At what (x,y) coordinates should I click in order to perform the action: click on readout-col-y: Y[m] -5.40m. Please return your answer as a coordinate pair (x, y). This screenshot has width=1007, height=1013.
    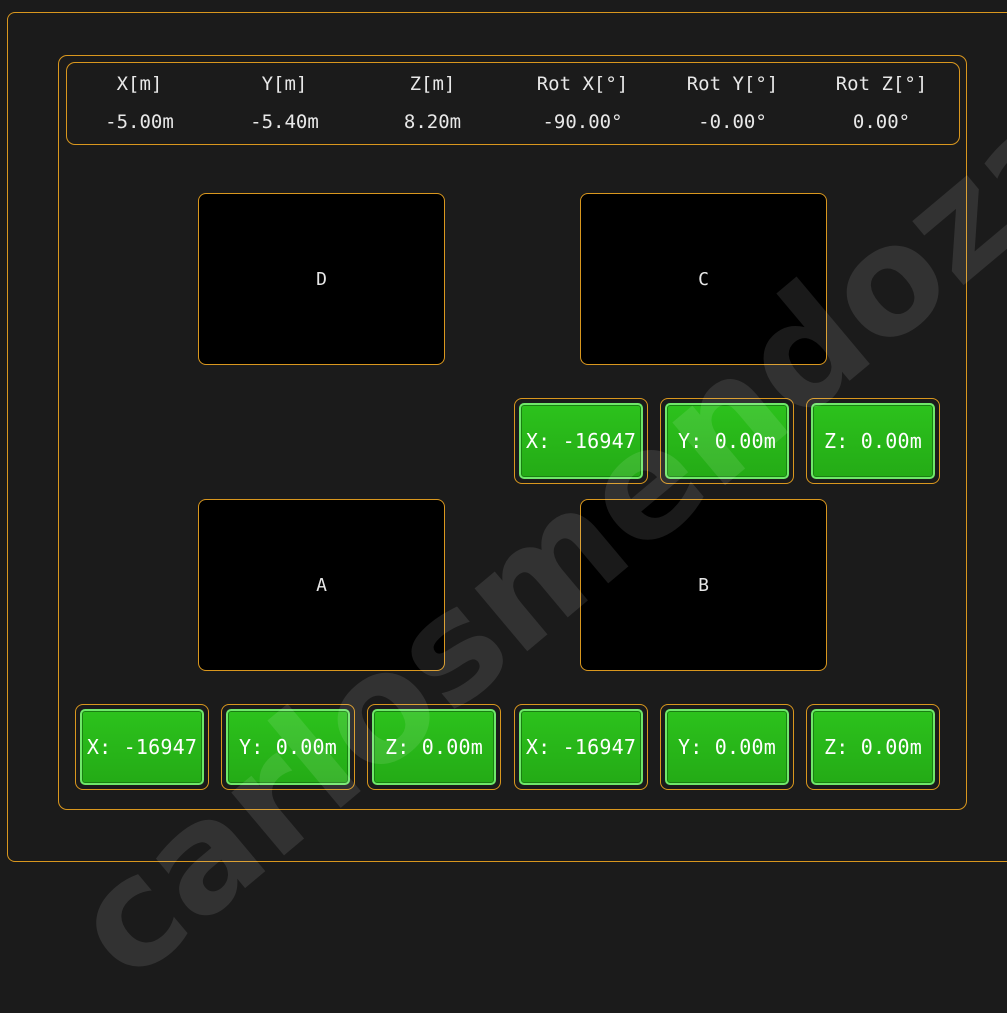
    Looking at the image, I should click on (284, 103).